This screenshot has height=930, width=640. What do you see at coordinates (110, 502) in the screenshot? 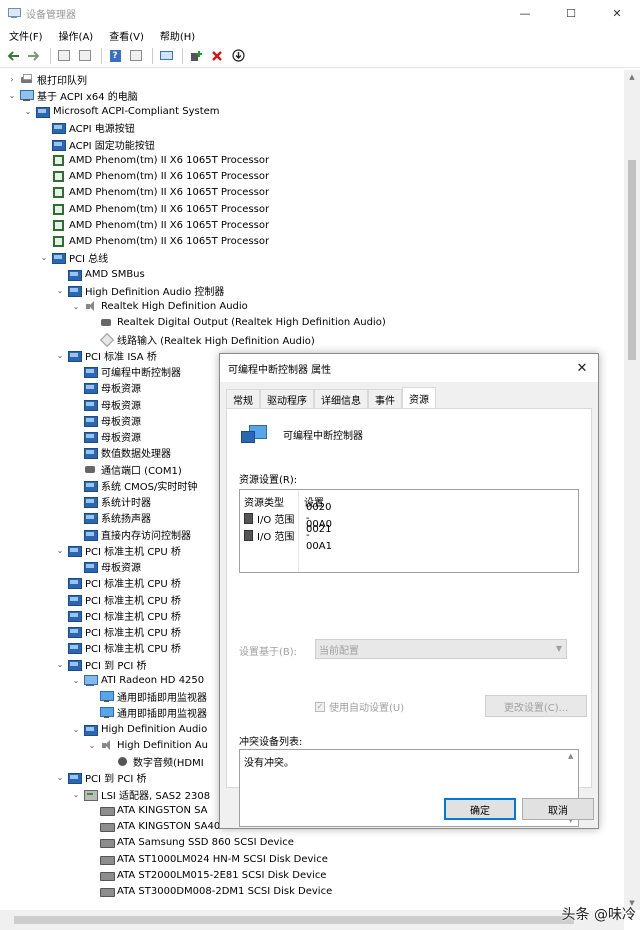
I see `tree-node: 系统计时器` at bounding box center [110, 502].